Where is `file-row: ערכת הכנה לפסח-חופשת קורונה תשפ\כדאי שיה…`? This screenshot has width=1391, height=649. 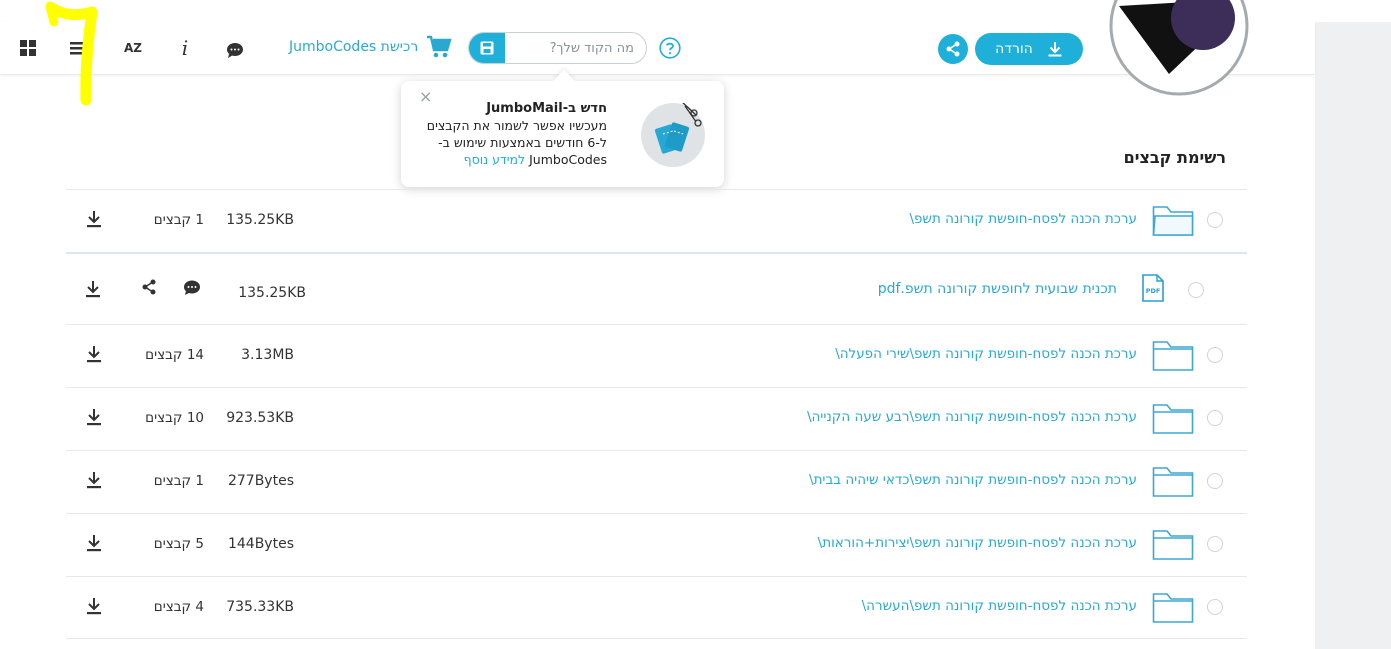 file-row: ערכת הכנה לפסח-חופשת קורונה תשפ\כדאי שיה… is located at coordinates (656, 481).